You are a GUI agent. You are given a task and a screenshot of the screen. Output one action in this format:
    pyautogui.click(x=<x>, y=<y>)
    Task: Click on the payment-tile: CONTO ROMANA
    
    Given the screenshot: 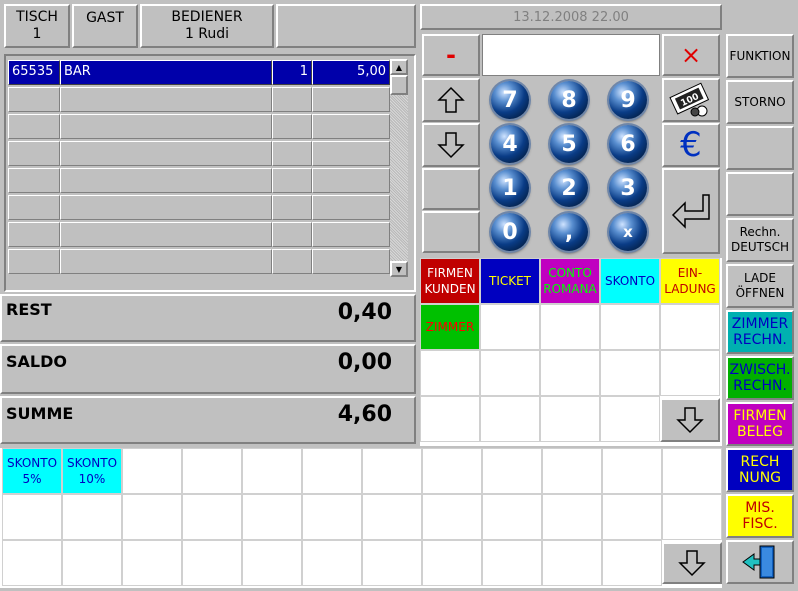 What is the action you would take?
    pyautogui.click(x=570, y=281)
    